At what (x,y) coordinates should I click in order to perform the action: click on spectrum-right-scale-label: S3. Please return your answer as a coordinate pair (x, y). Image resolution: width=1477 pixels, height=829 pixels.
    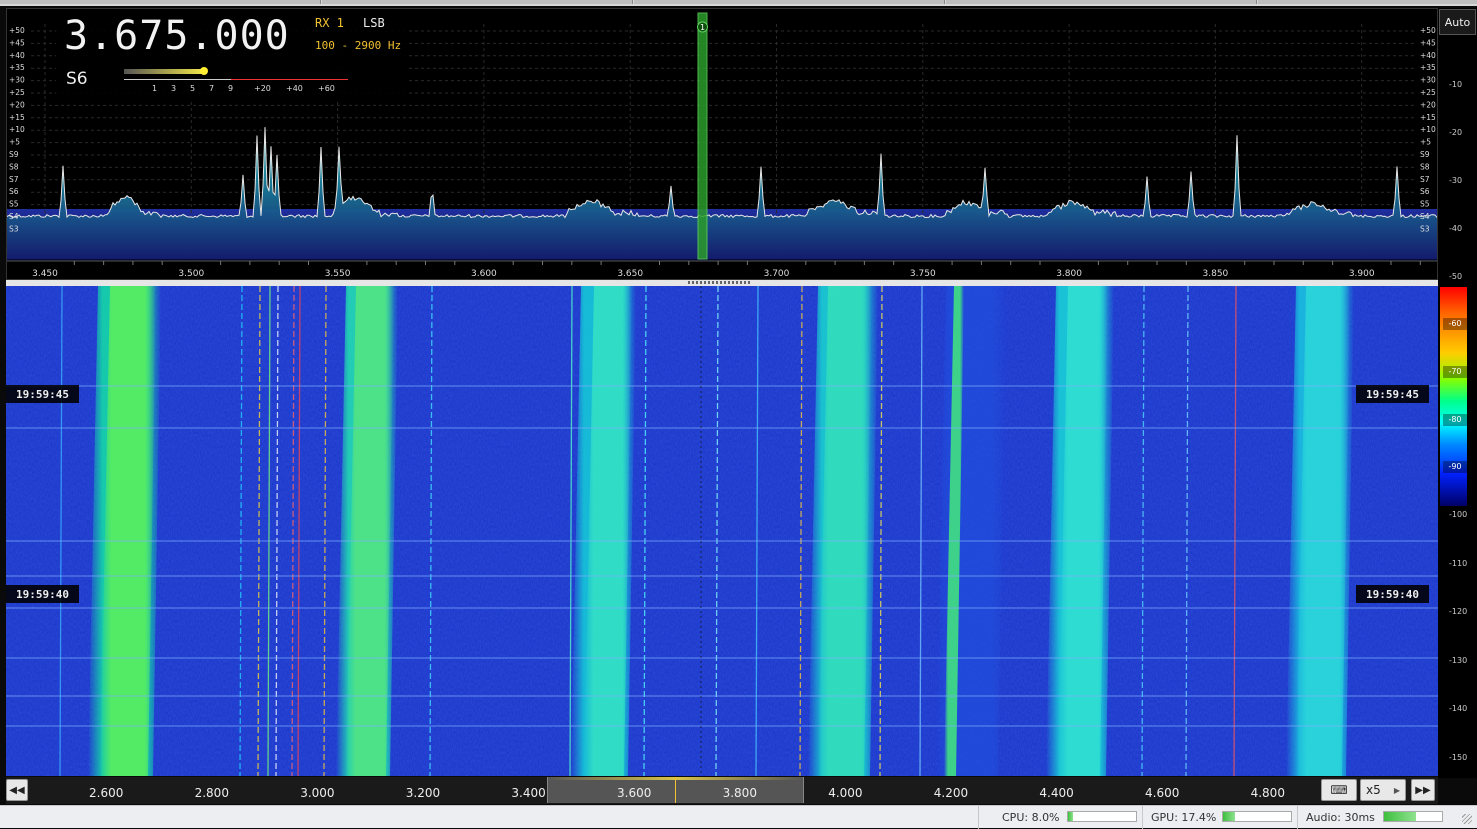
    Looking at the image, I should click on (1425, 228).